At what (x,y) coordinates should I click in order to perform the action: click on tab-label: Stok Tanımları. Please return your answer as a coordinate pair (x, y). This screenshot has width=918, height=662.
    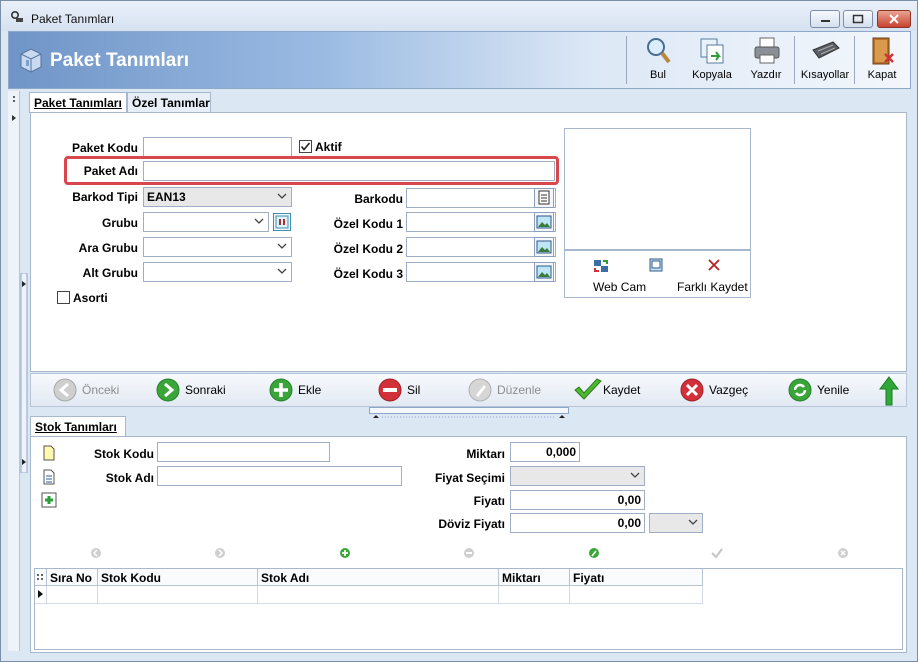
    Looking at the image, I should click on (76, 427).